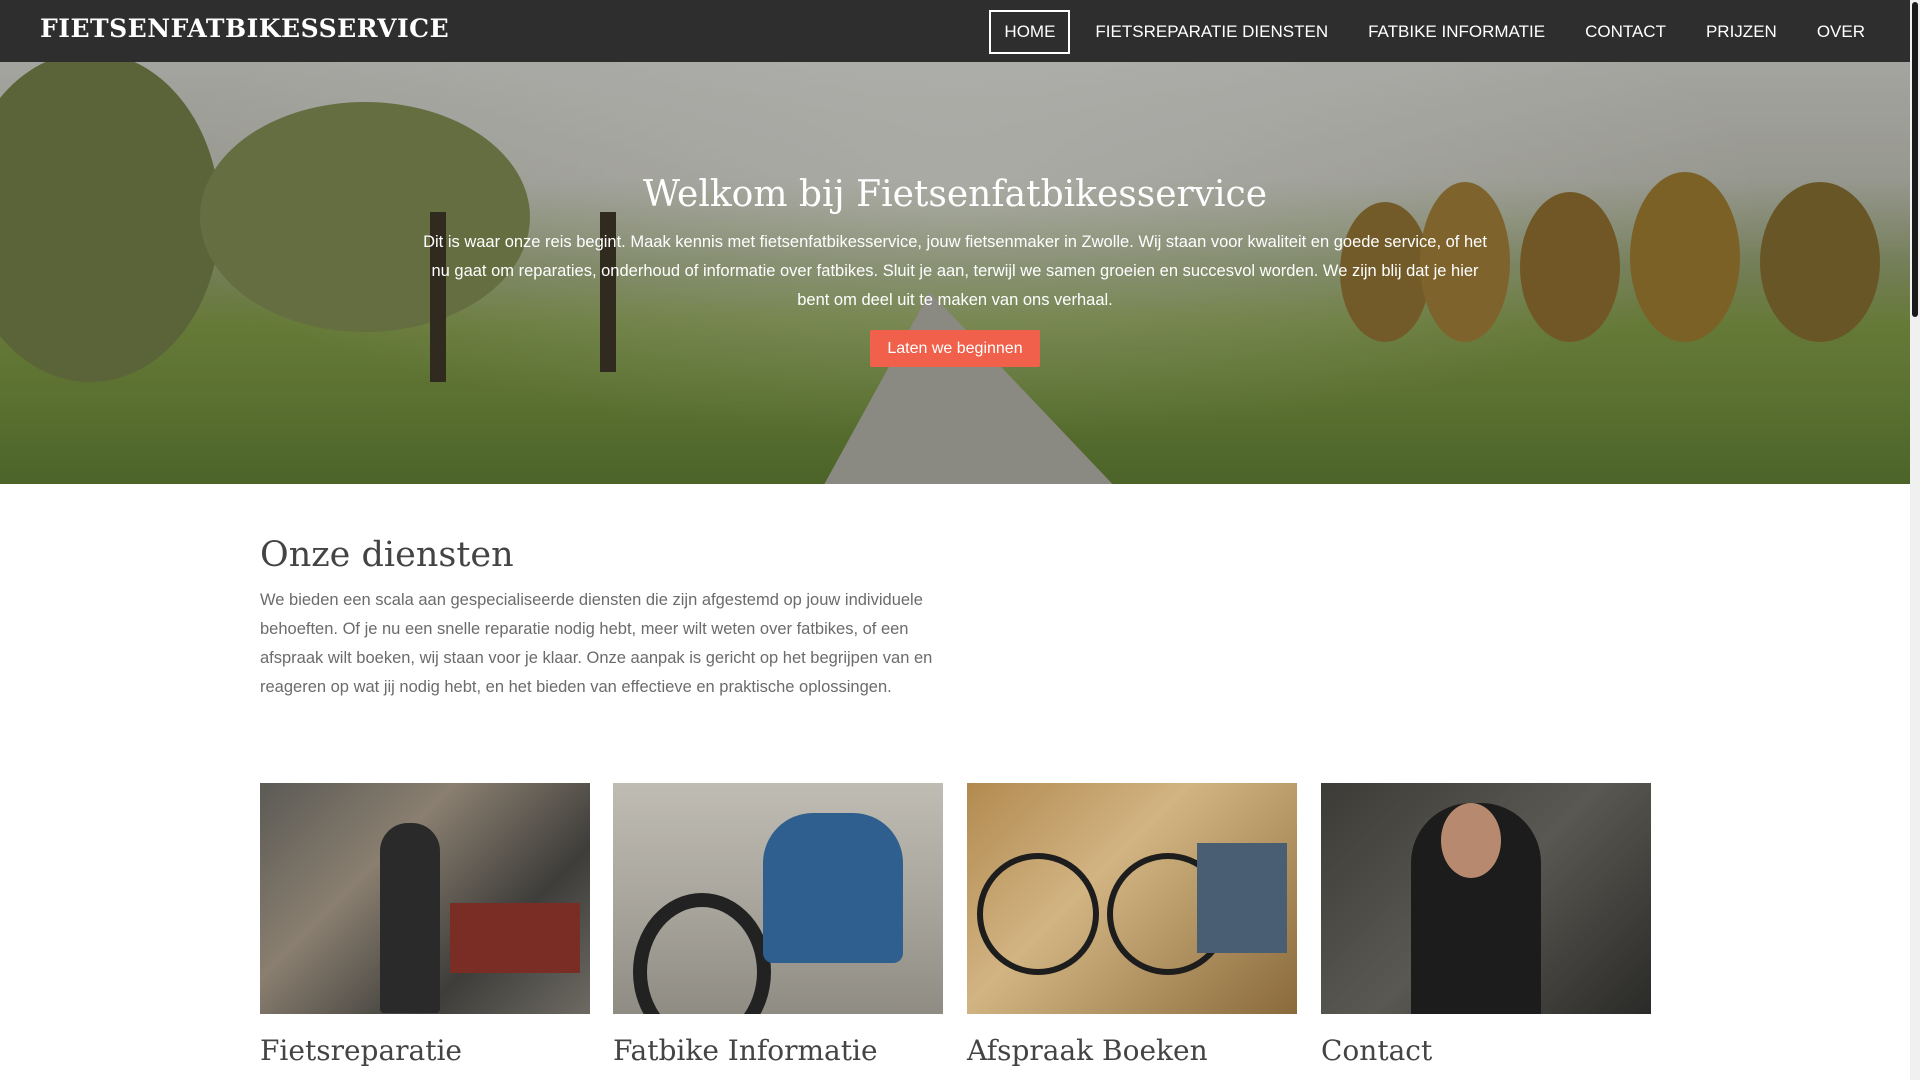  I want to click on nav-item-over: OVER, so click(1841, 32).